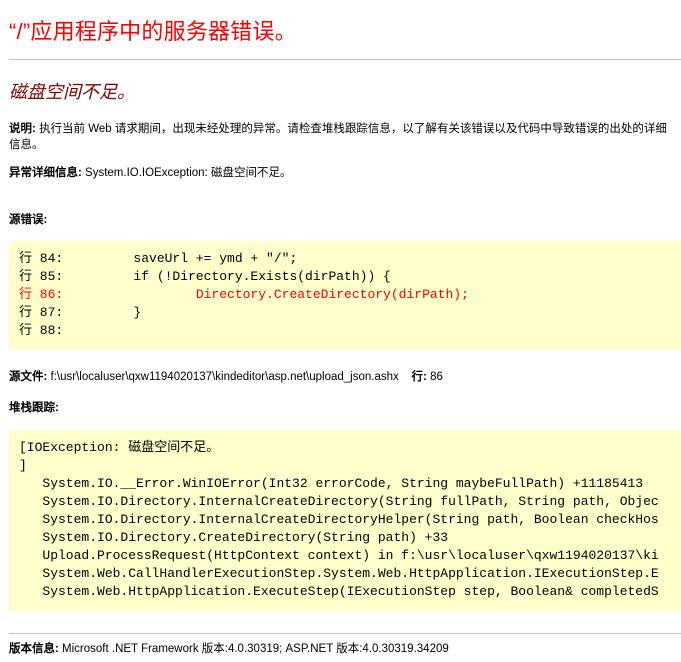 This screenshot has height=662, width=681. I want to click on source-line: 行 85: if (!Directory.Exists(dirPath)) {, so click(205, 276).